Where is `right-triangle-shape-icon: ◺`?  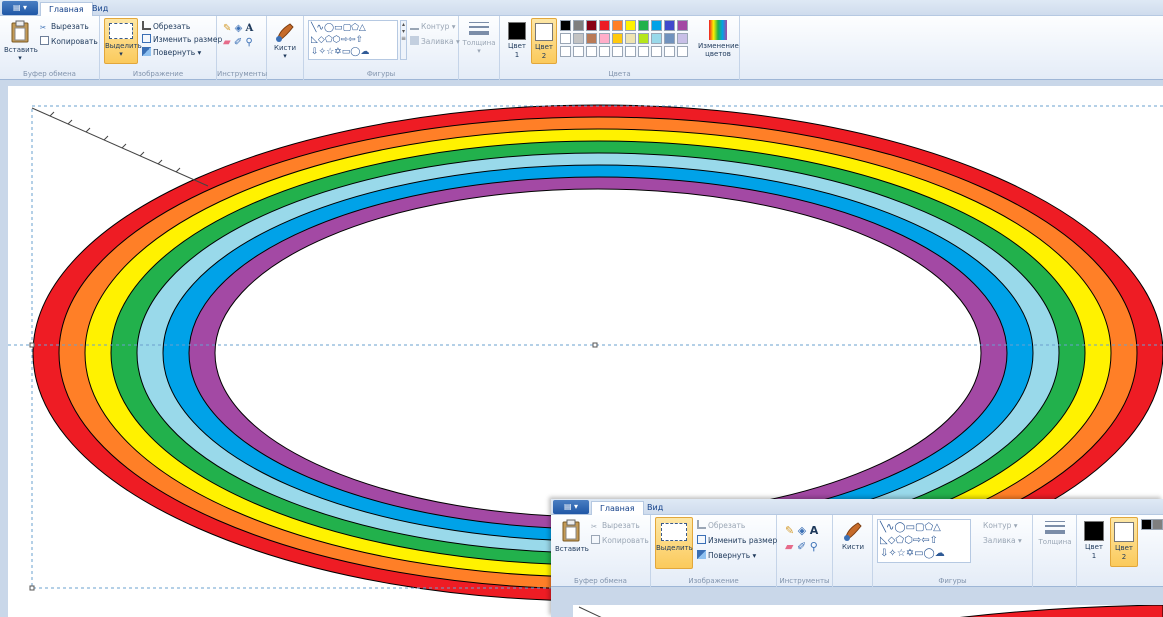 right-triangle-shape-icon: ◺ is located at coordinates (314, 40).